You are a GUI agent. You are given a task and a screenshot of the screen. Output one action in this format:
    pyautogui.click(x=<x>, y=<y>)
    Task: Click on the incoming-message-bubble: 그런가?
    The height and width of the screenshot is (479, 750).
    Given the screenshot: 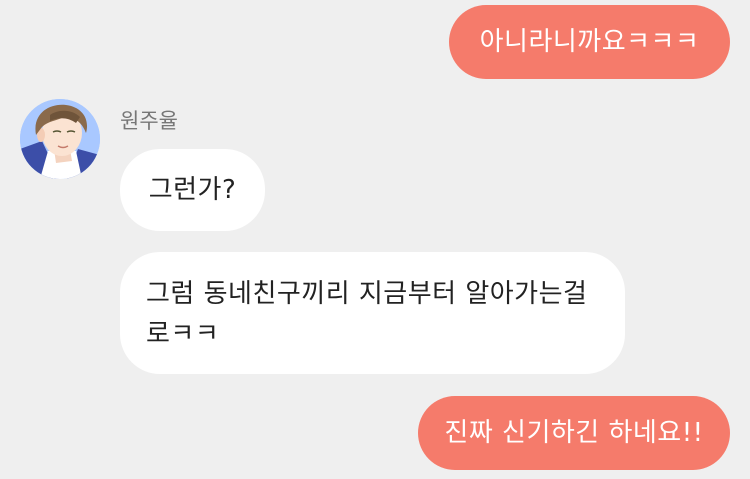 What is the action you would take?
    pyautogui.click(x=192, y=190)
    